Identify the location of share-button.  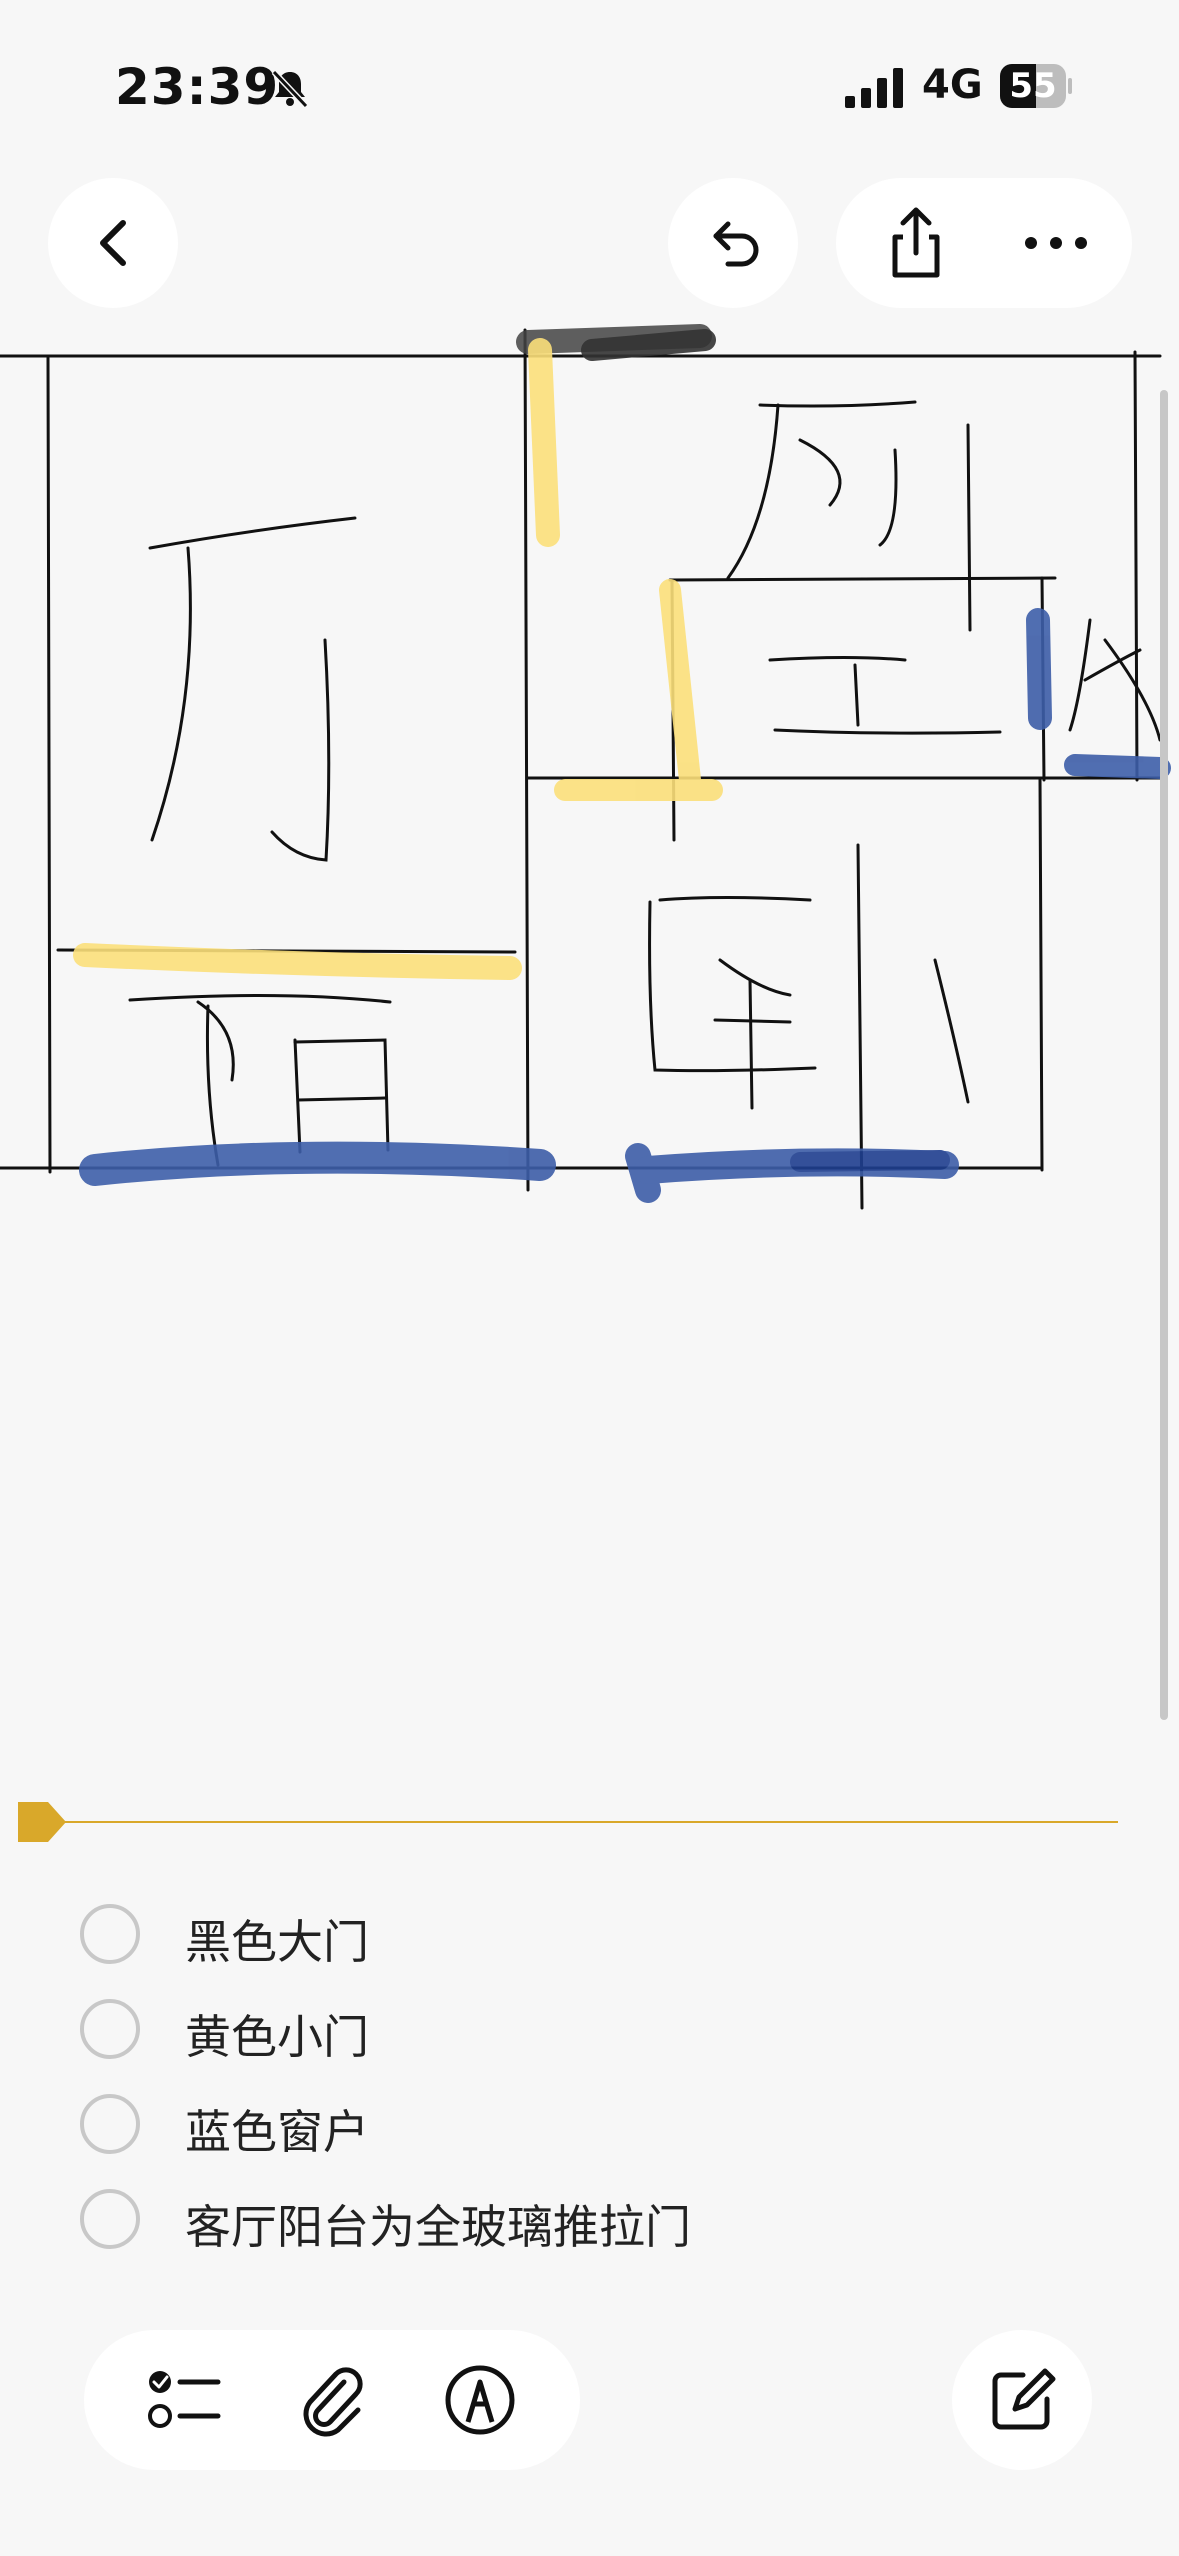
(916, 243).